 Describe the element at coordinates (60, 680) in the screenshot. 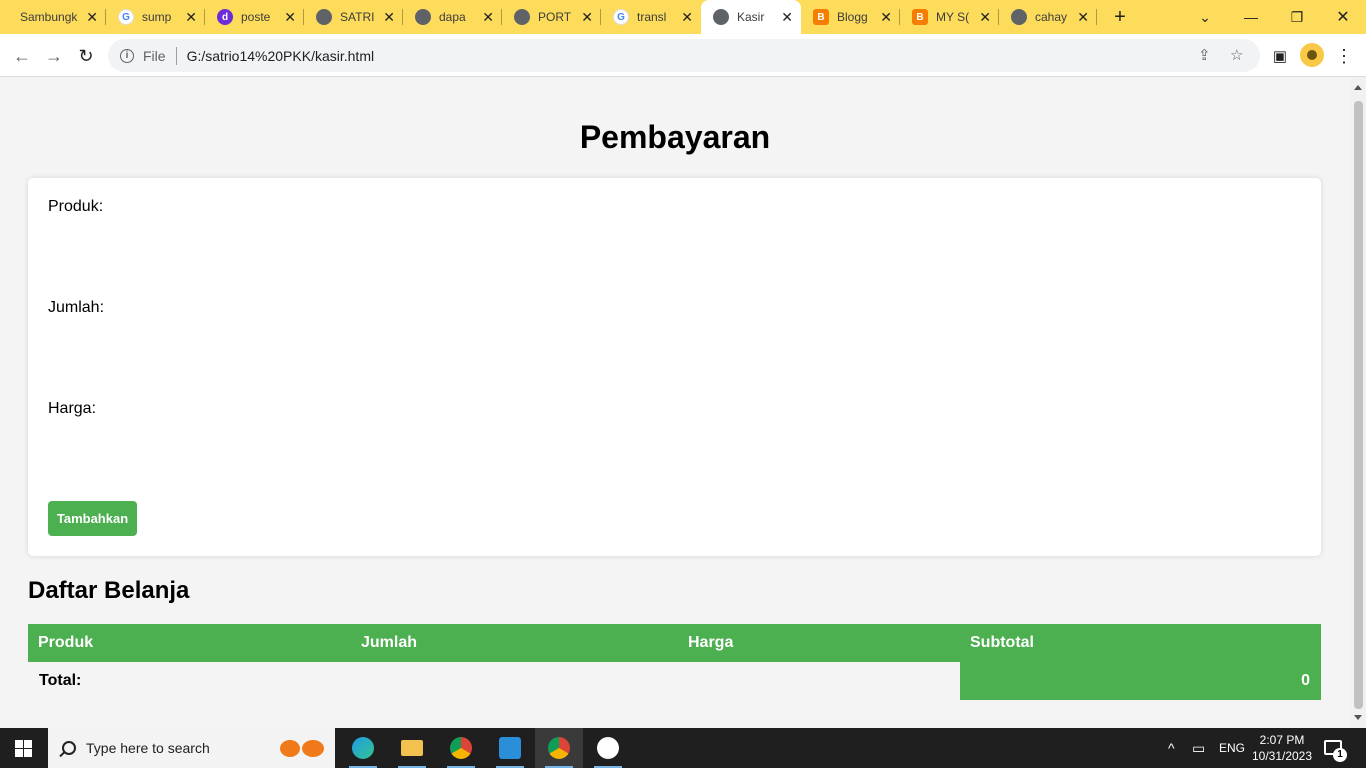

I see `total-label: Total:` at that location.